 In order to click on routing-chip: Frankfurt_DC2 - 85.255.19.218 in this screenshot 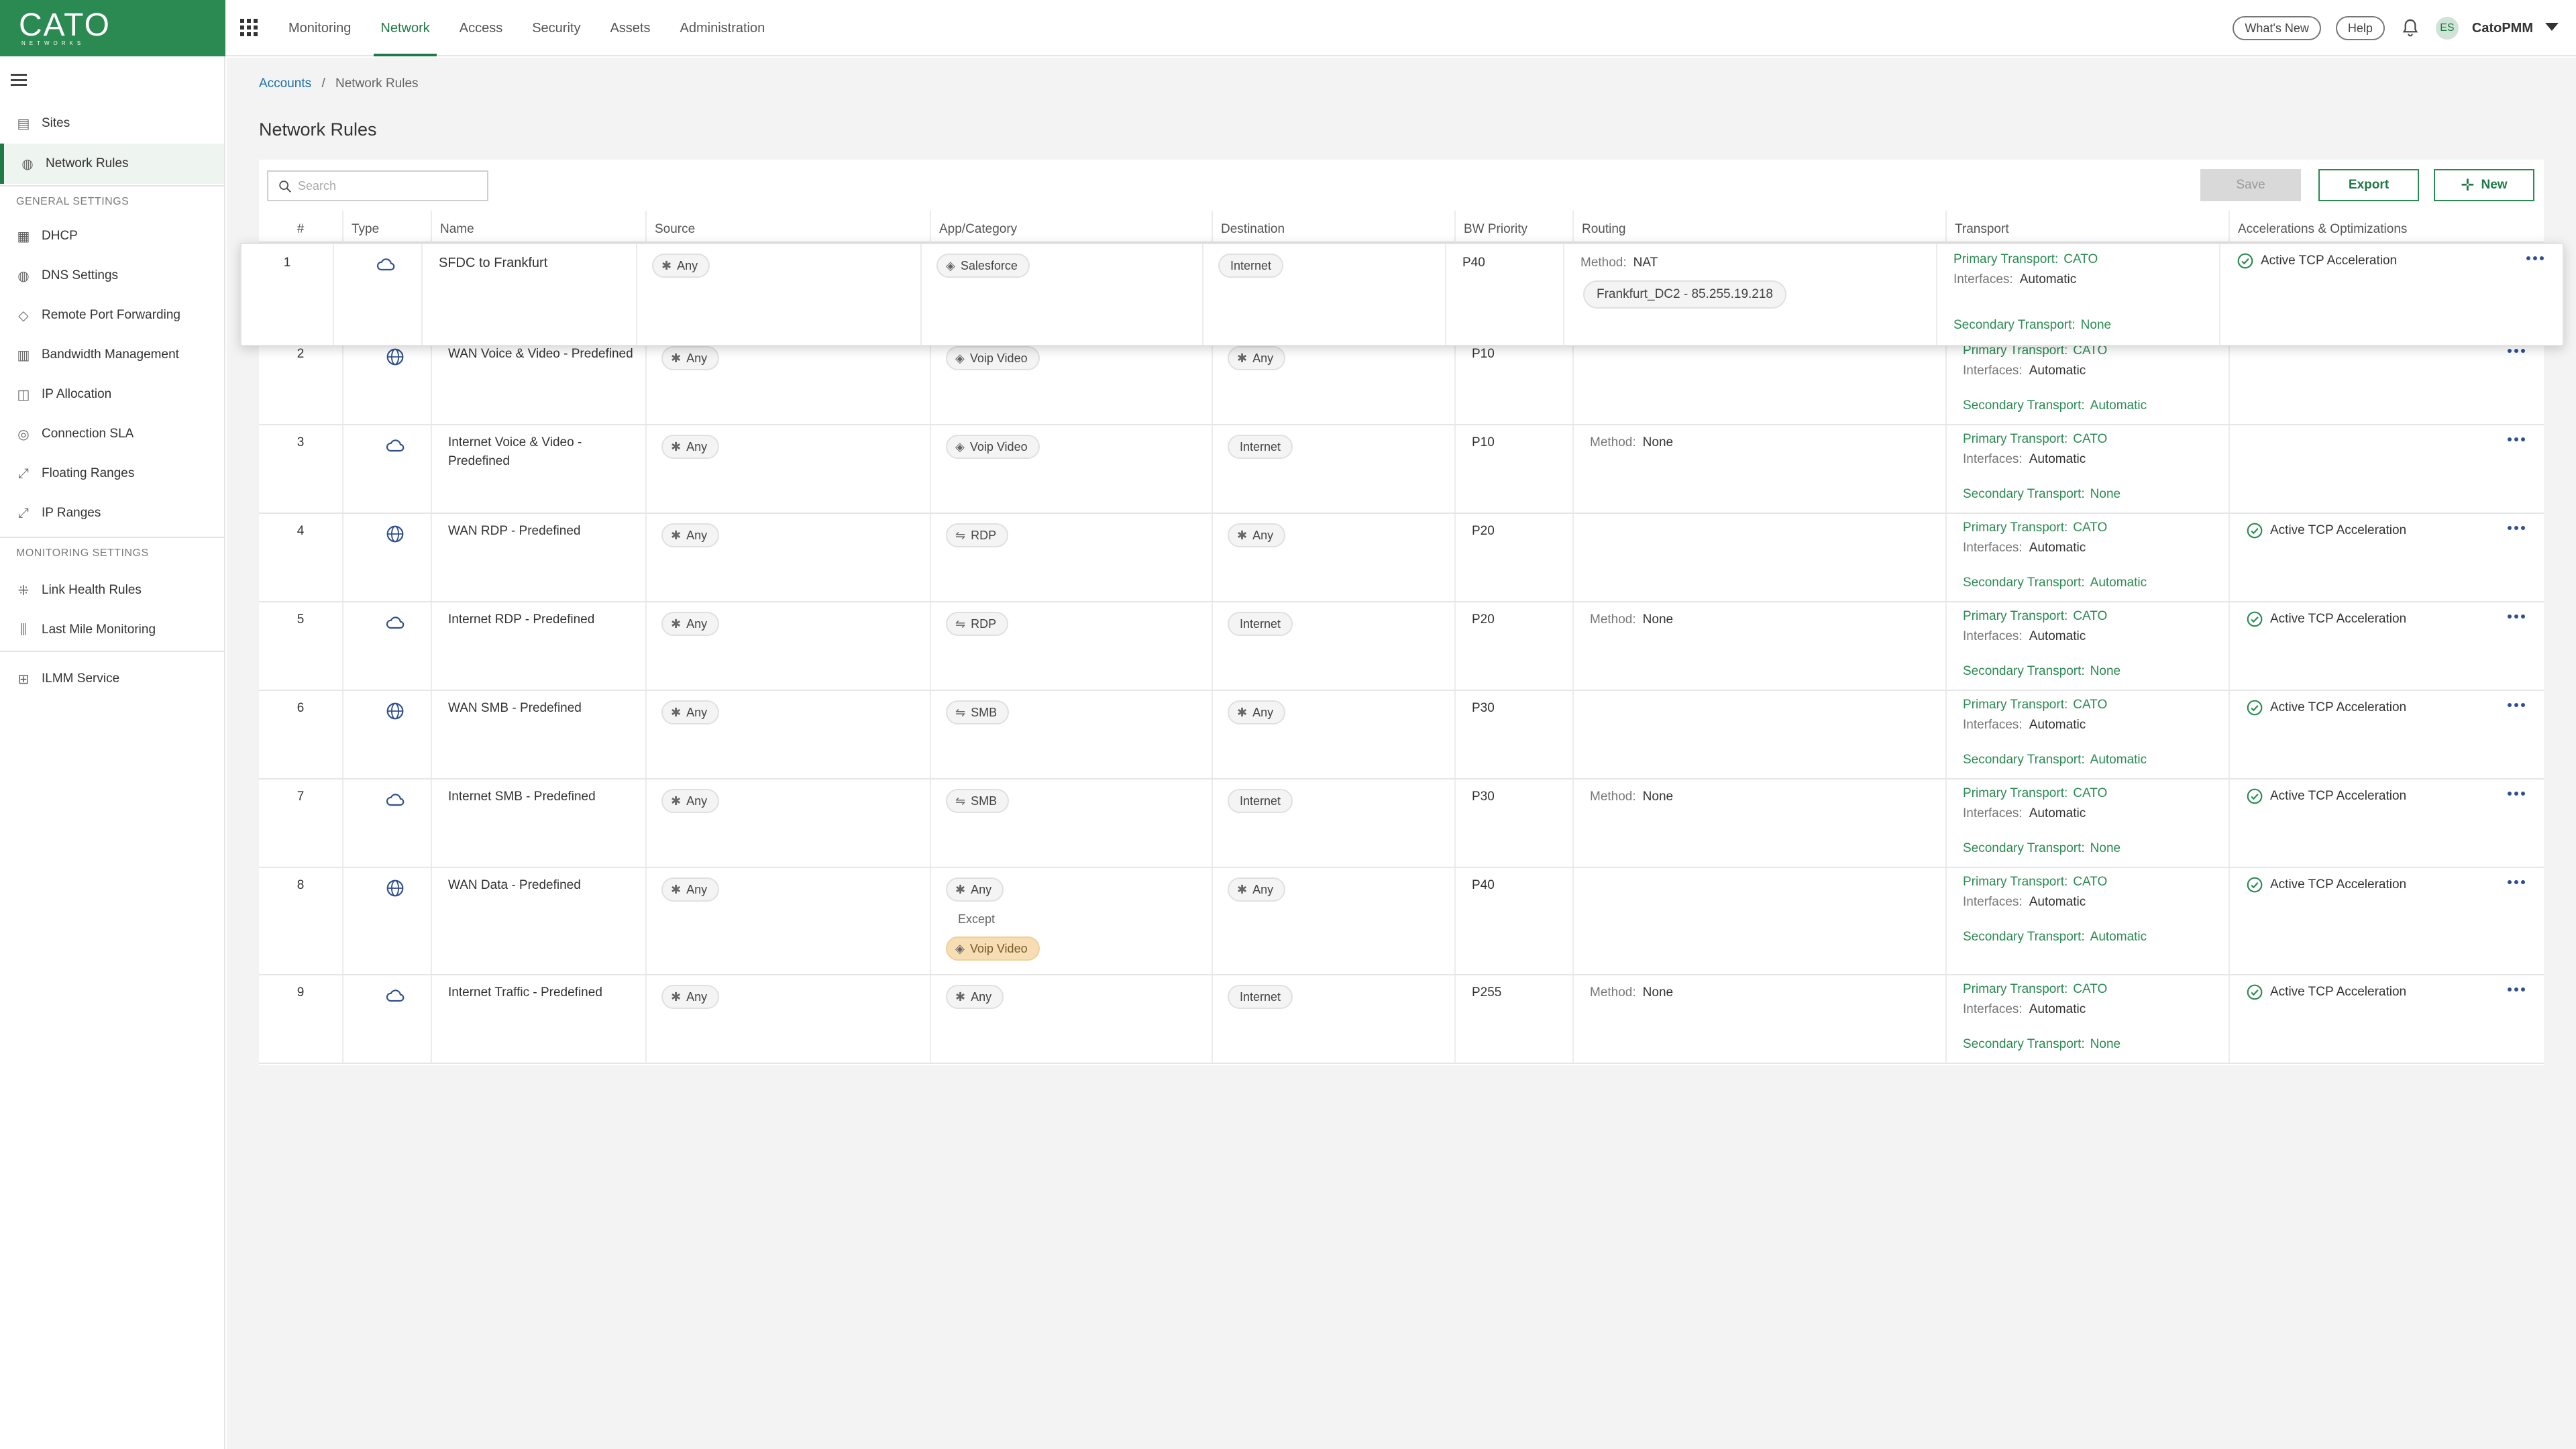, I will do `click(1684, 294)`.